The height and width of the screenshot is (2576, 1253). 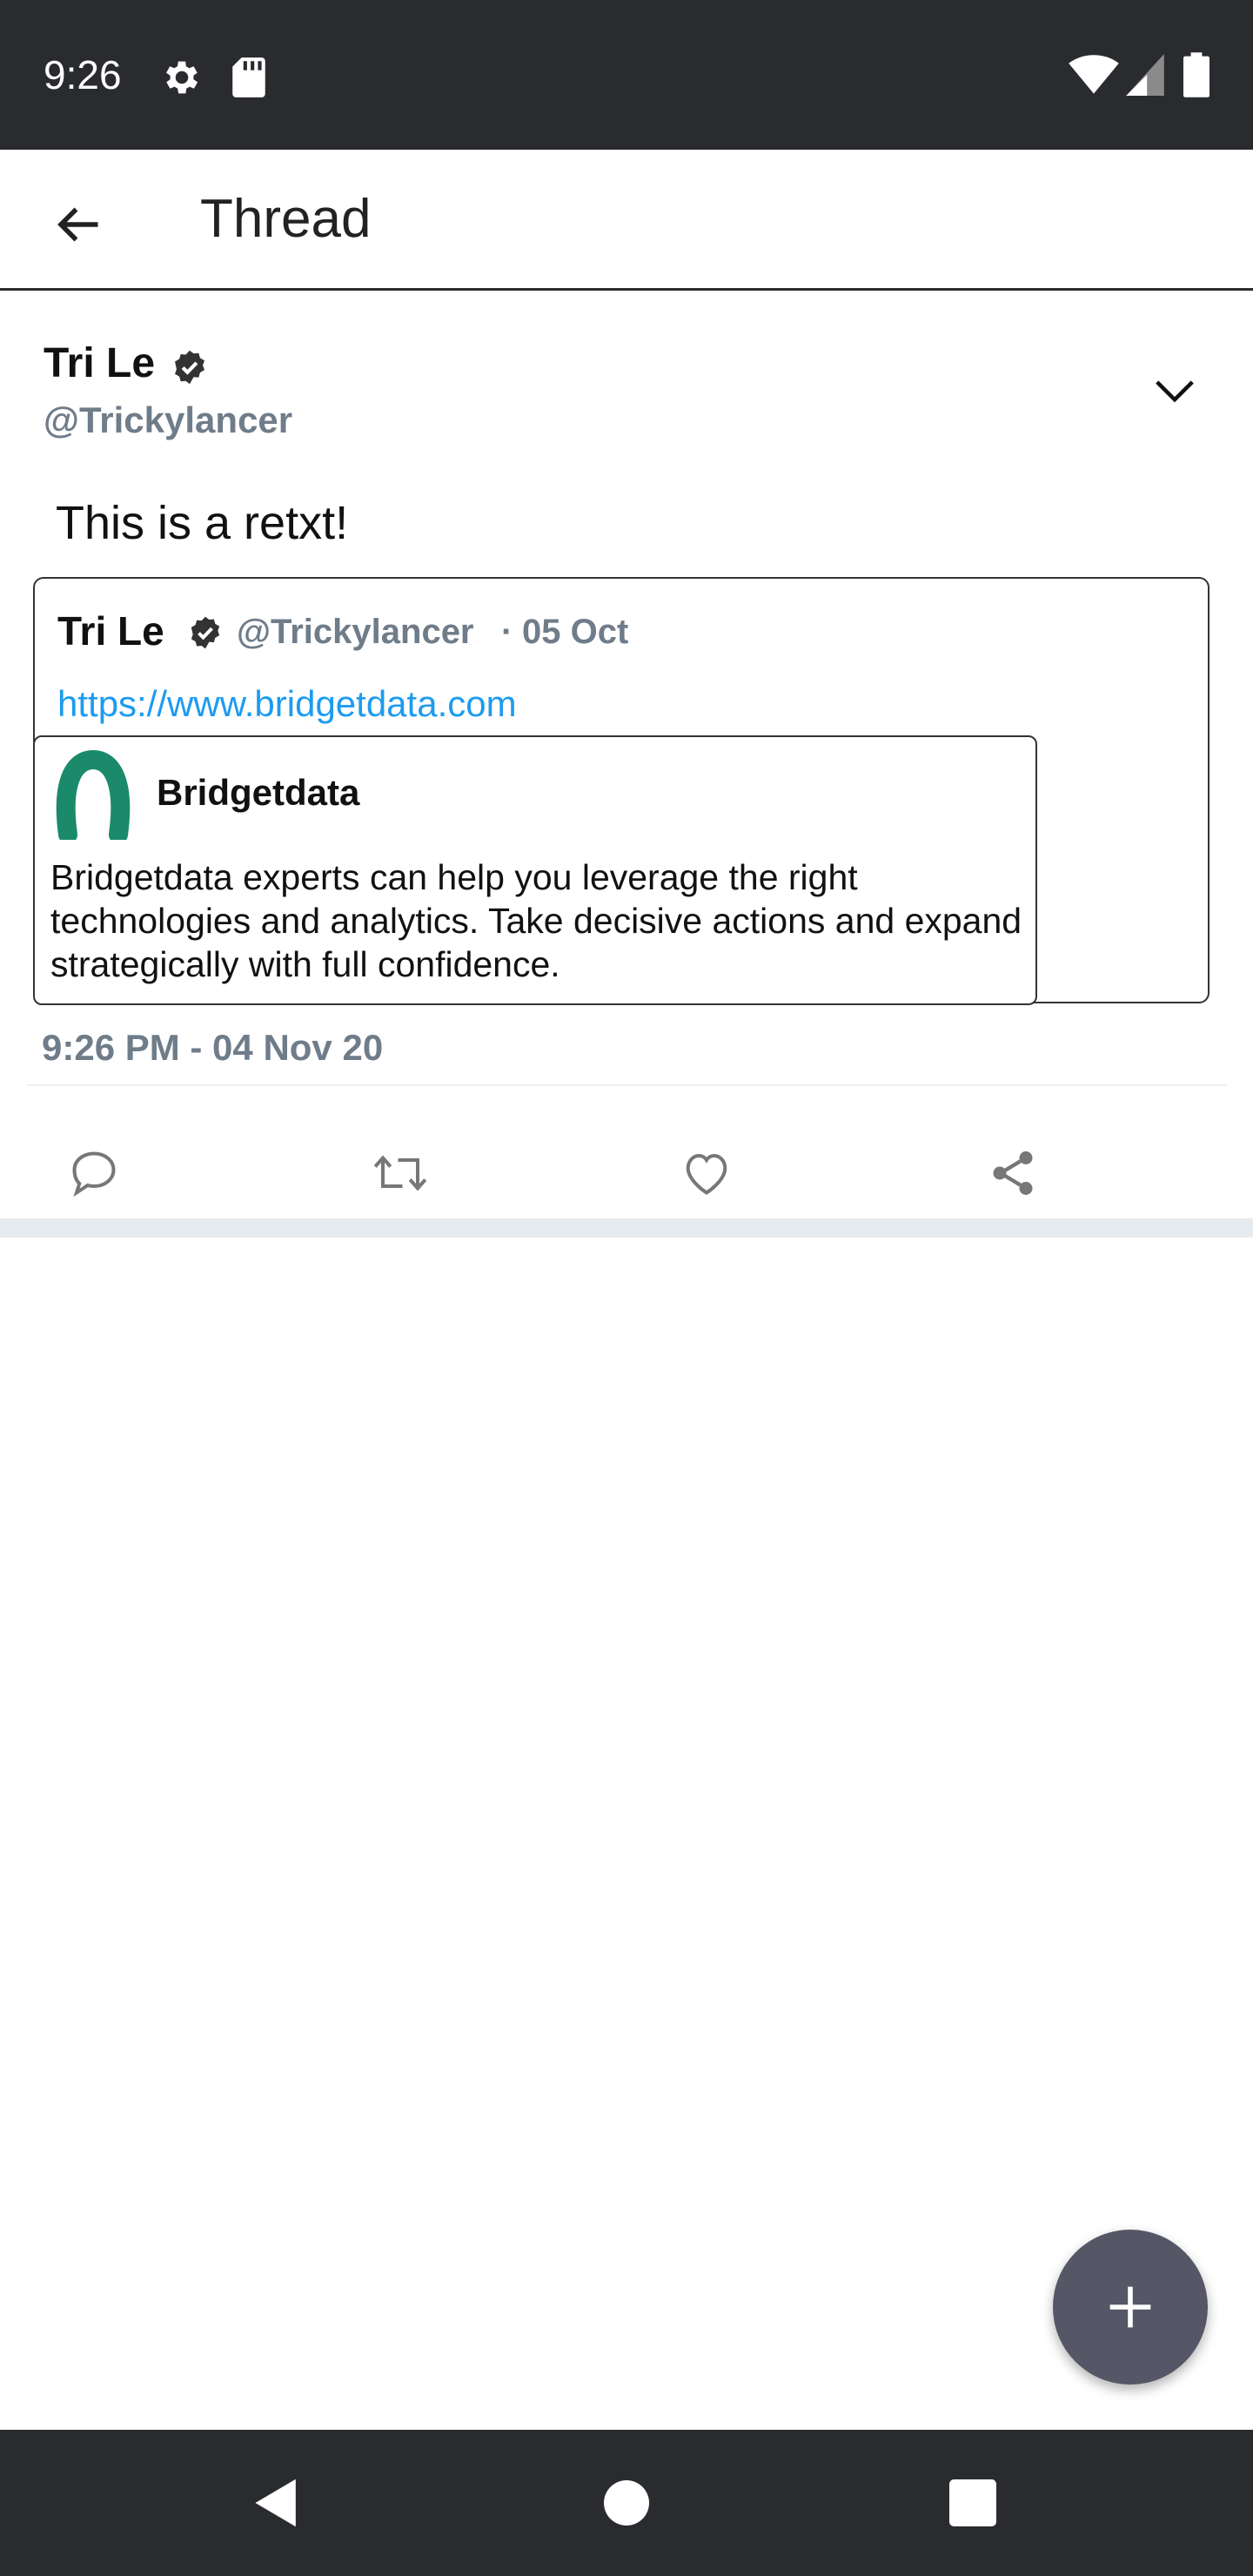 What do you see at coordinates (575, 632) in the screenshot?
I see `quoted-date: 05 Oct` at bounding box center [575, 632].